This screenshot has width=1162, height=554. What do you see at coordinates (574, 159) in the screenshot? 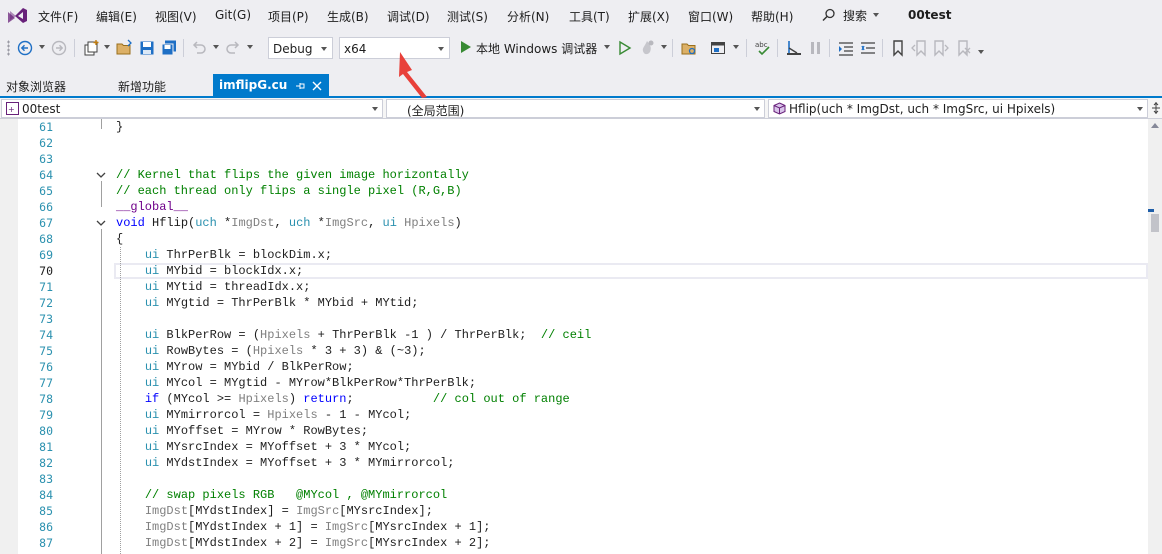
I see `code-line: 63` at bounding box center [574, 159].